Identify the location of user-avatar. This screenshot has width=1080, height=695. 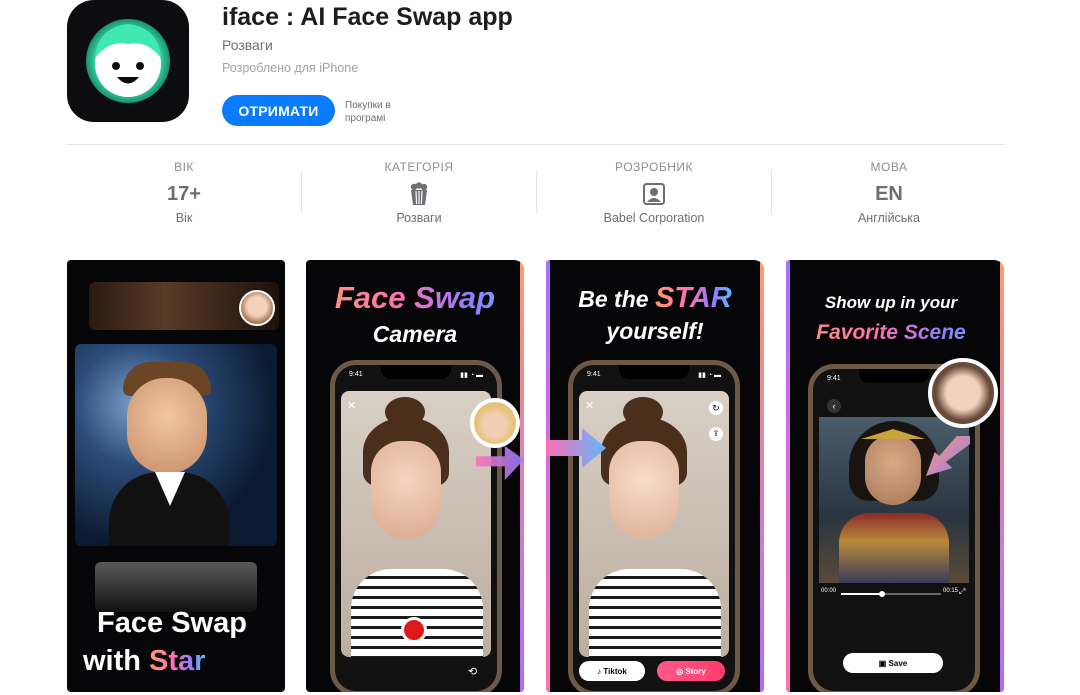
(963, 393).